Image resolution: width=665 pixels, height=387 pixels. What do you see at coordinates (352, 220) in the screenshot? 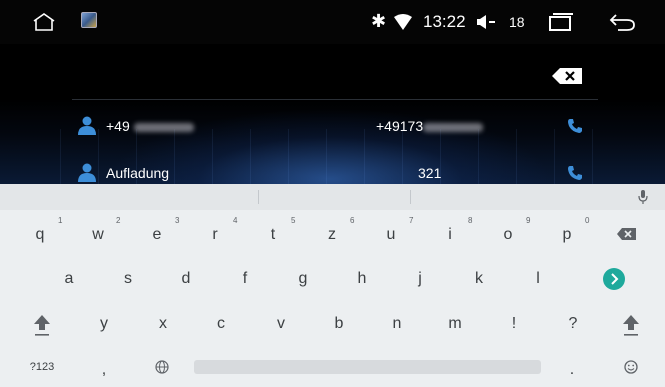
I see `key-hint-number: 6` at bounding box center [352, 220].